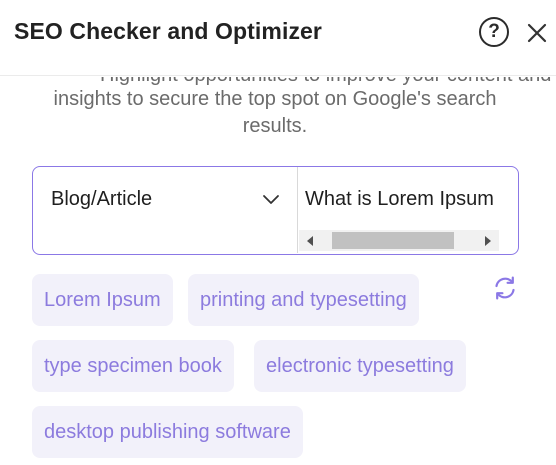  What do you see at coordinates (360, 366) in the screenshot?
I see `keyword-chip-electronic-typesetting: electronic typesetting` at bounding box center [360, 366].